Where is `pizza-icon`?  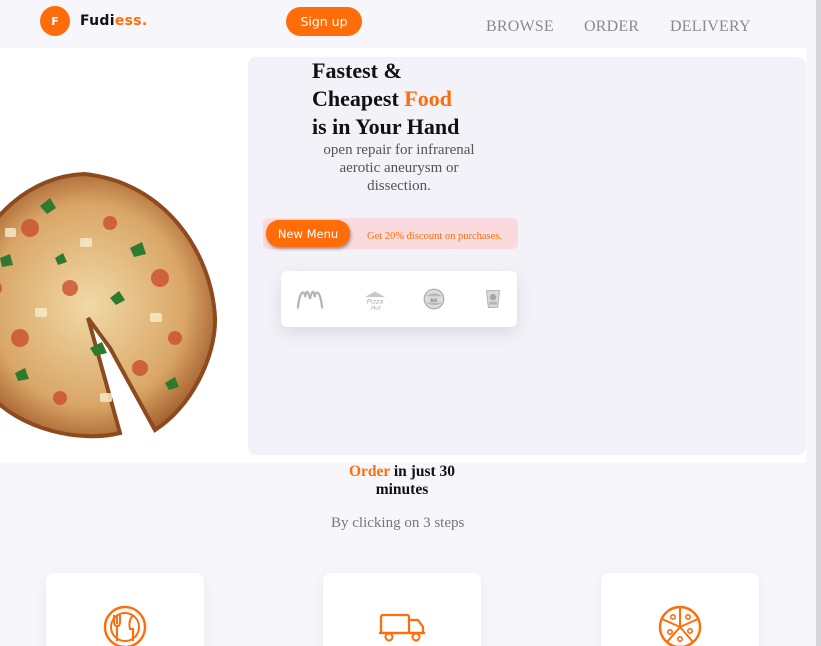
pizza-icon is located at coordinates (680, 625).